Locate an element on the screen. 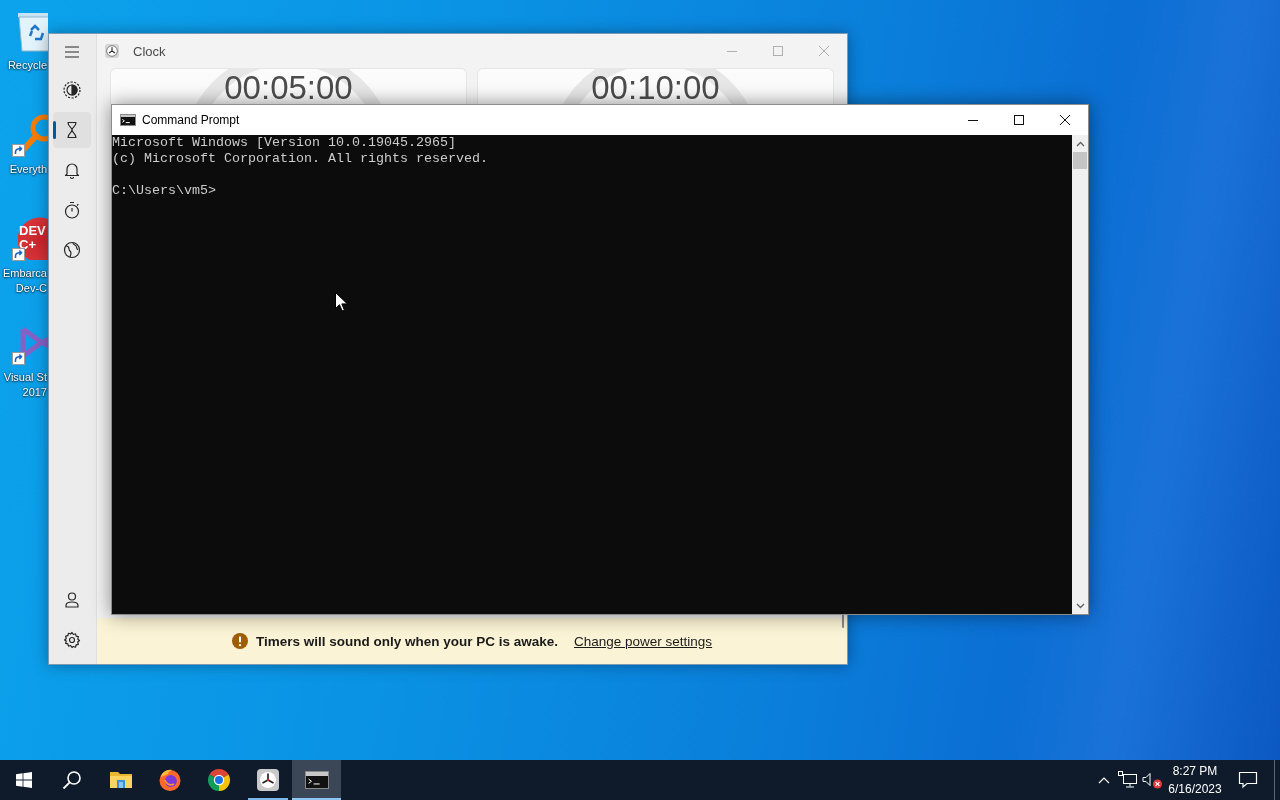 The height and width of the screenshot is (800, 1280). caret-up-icon is located at coordinates (1080, 143).